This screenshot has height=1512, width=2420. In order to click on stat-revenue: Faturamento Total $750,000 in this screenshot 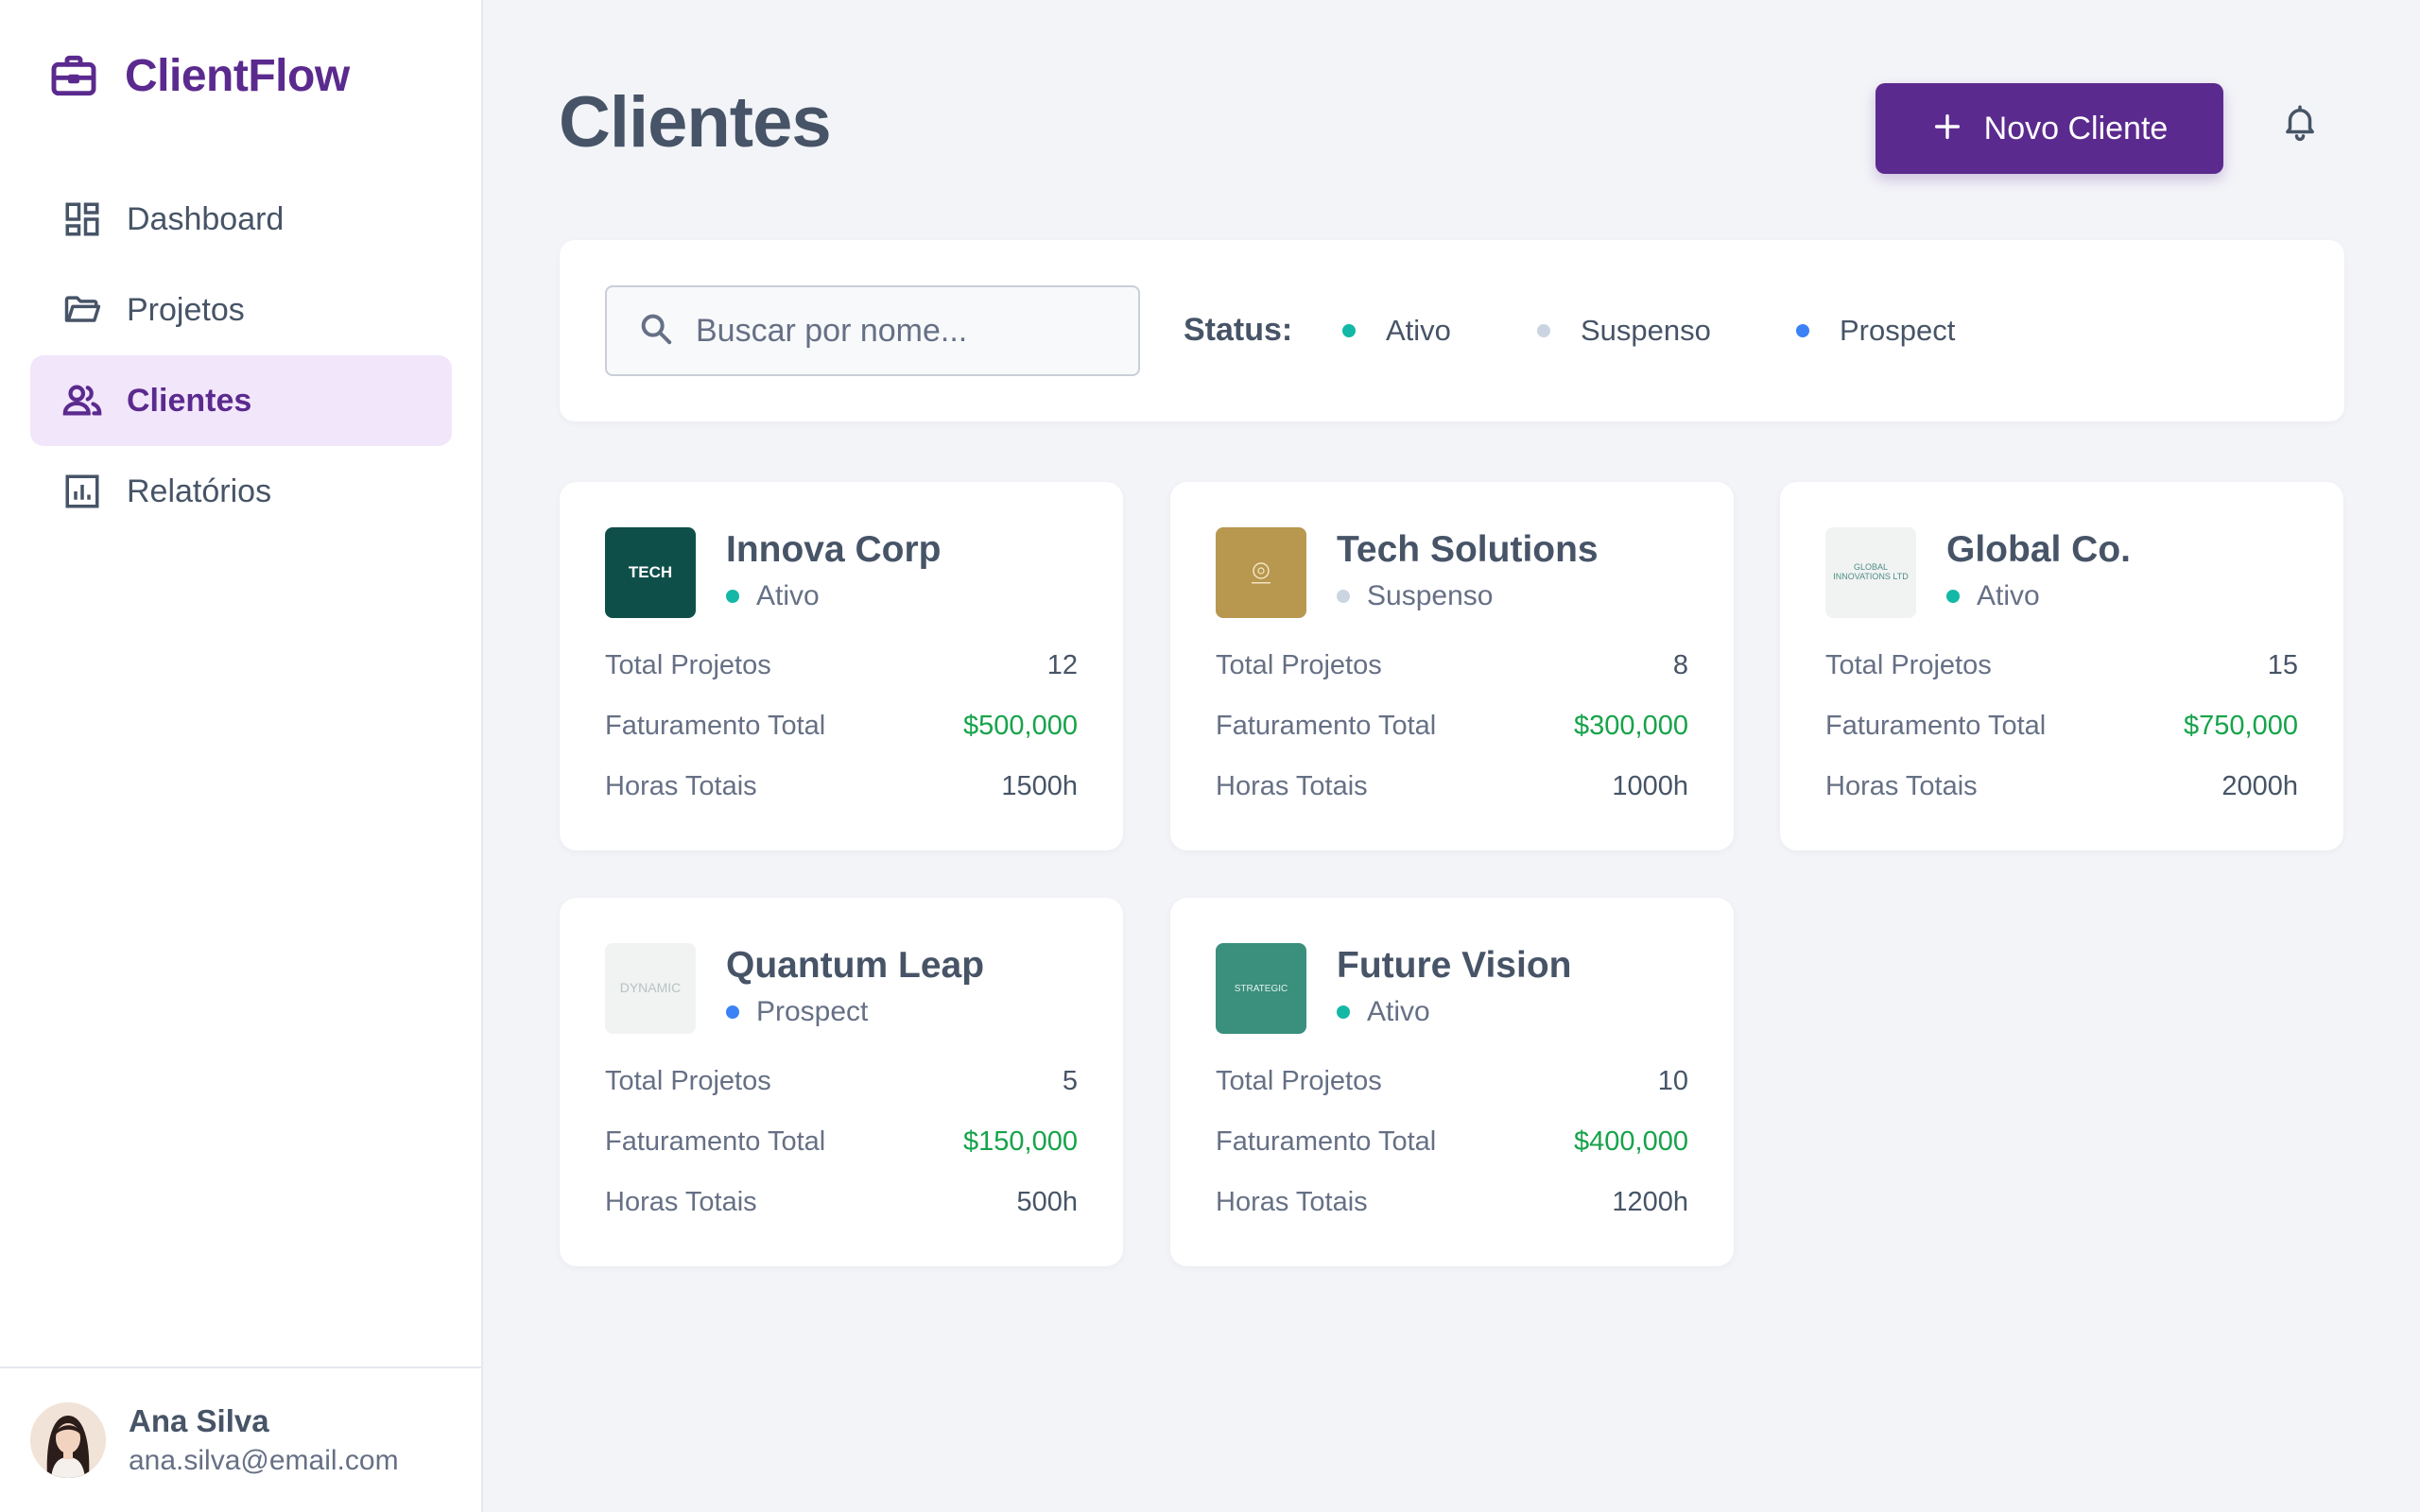, I will do `click(2061, 726)`.